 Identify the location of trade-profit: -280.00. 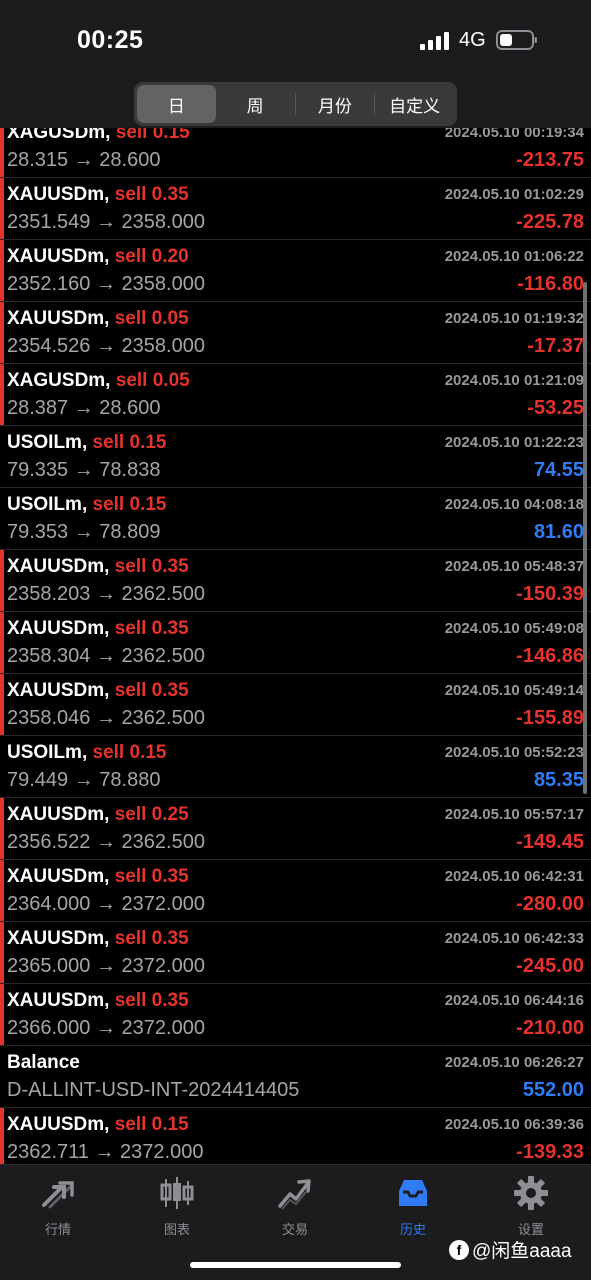
(550, 904).